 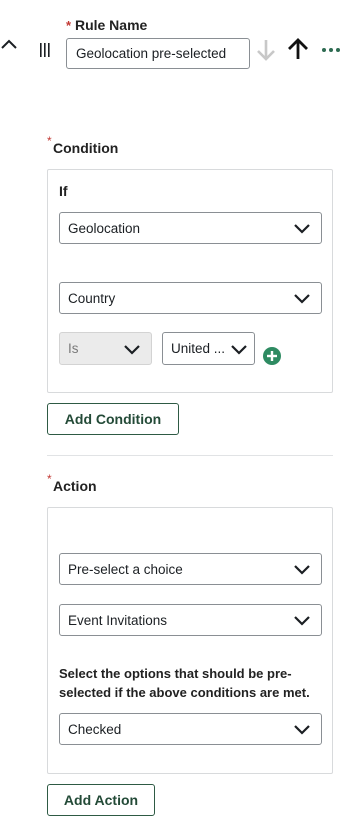 What do you see at coordinates (101, 800) in the screenshot?
I see `add-action-button: Add Action` at bounding box center [101, 800].